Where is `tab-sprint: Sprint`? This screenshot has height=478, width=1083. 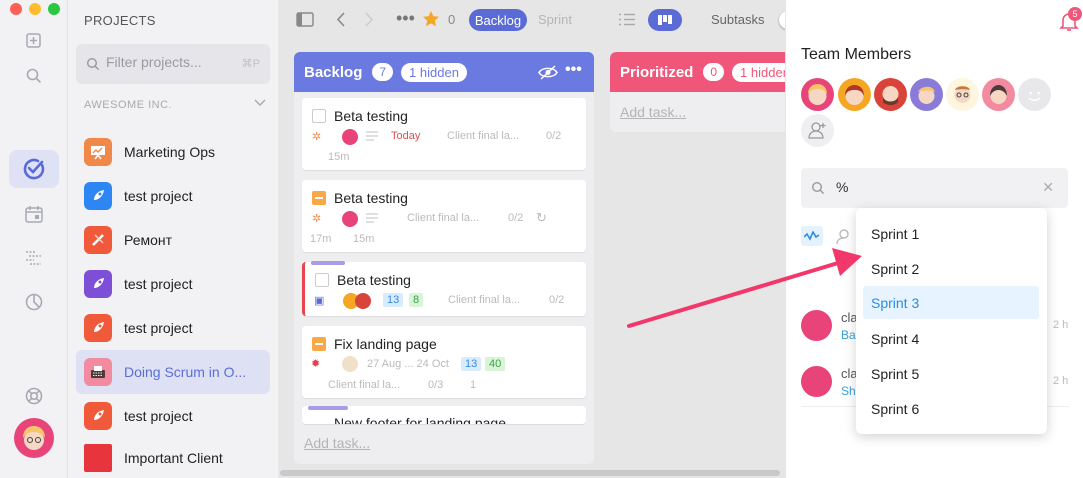 tab-sprint: Sprint is located at coordinates (555, 19).